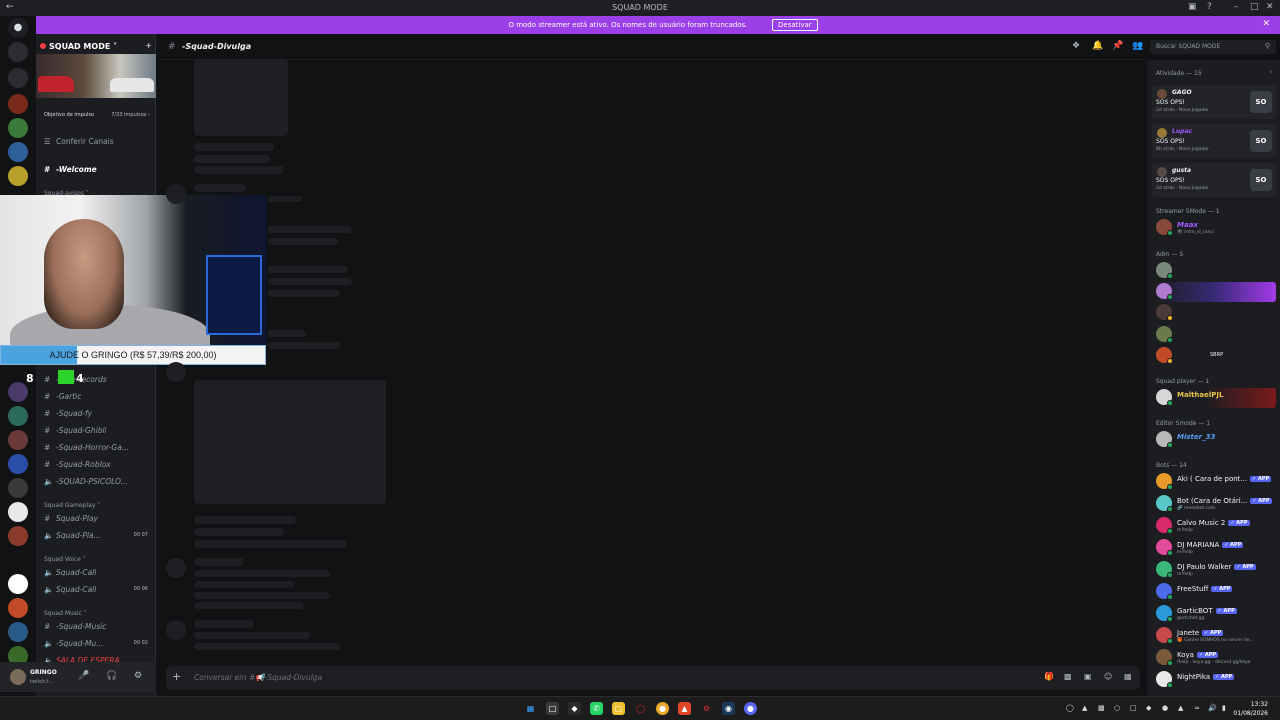  Describe the element at coordinates (65, 559) in the screenshot. I see `category-squad-voice: Squad Voice ˅` at that location.